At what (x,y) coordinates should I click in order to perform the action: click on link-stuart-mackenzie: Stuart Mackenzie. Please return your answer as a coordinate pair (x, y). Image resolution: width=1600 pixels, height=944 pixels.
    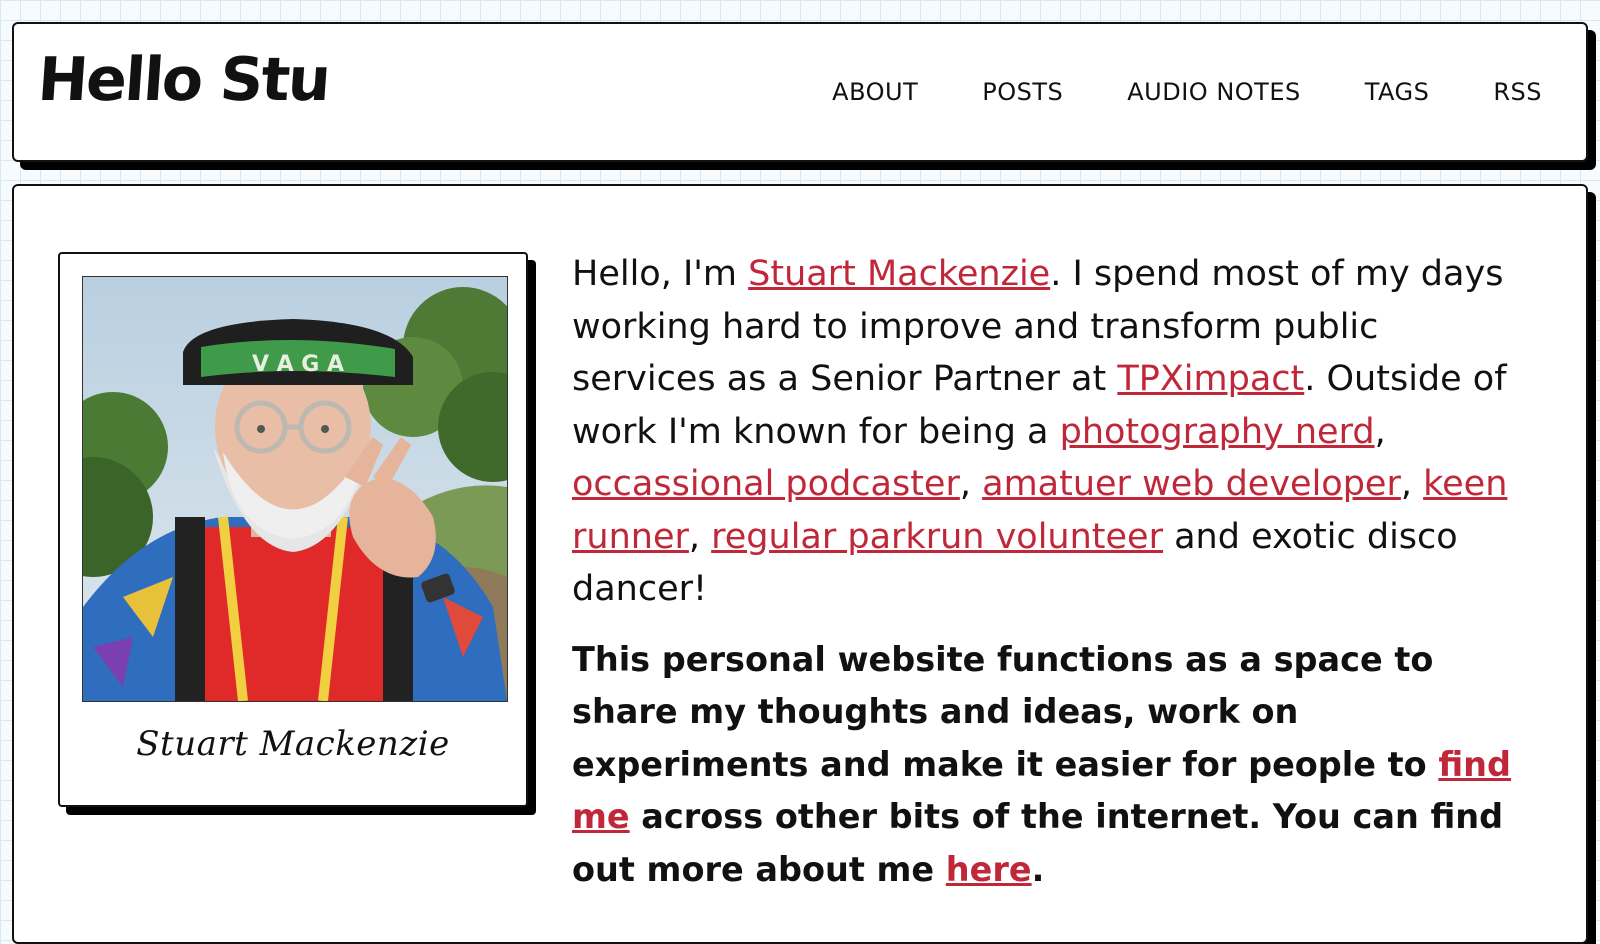
    Looking at the image, I should click on (899, 274).